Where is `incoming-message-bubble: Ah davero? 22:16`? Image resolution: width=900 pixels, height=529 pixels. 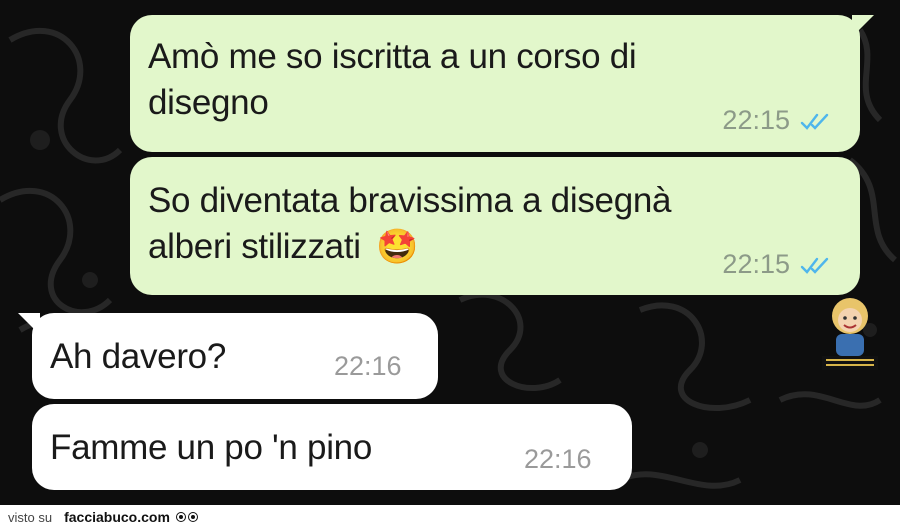 incoming-message-bubble: Ah davero? 22:16 is located at coordinates (228, 356).